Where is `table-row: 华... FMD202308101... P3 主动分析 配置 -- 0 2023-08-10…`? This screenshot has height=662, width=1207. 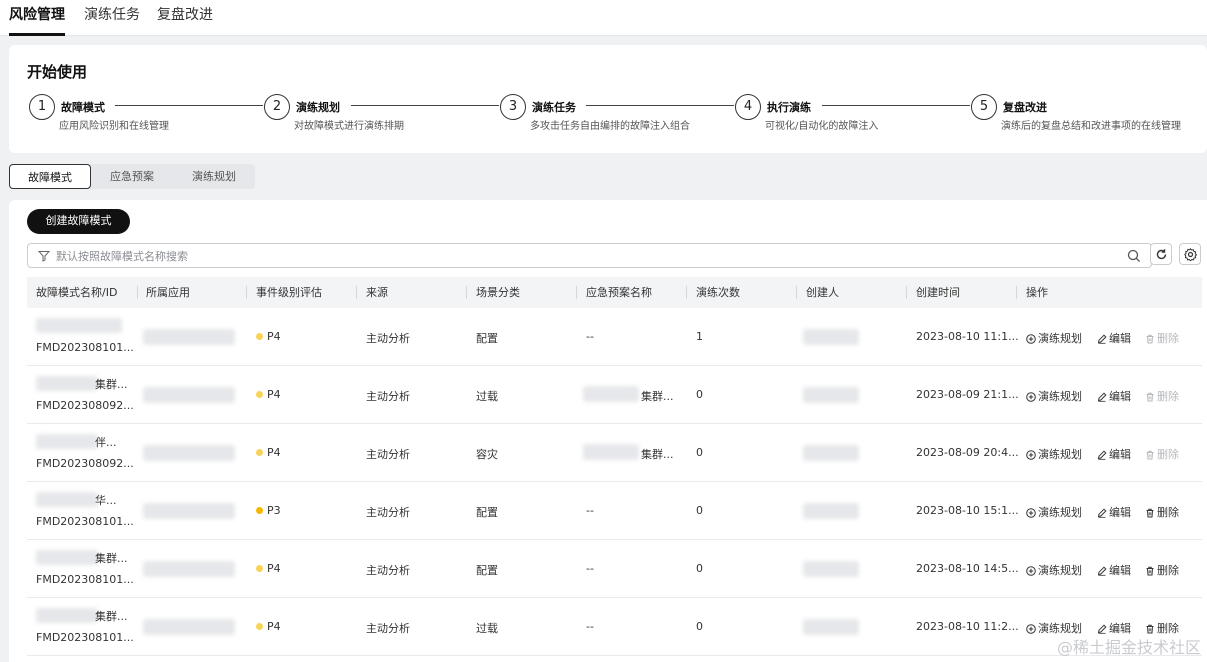 table-row: 华... FMD202308101... P3 主动分析 配置 -- 0 2023-08-10… is located at coordinates (614, 511).